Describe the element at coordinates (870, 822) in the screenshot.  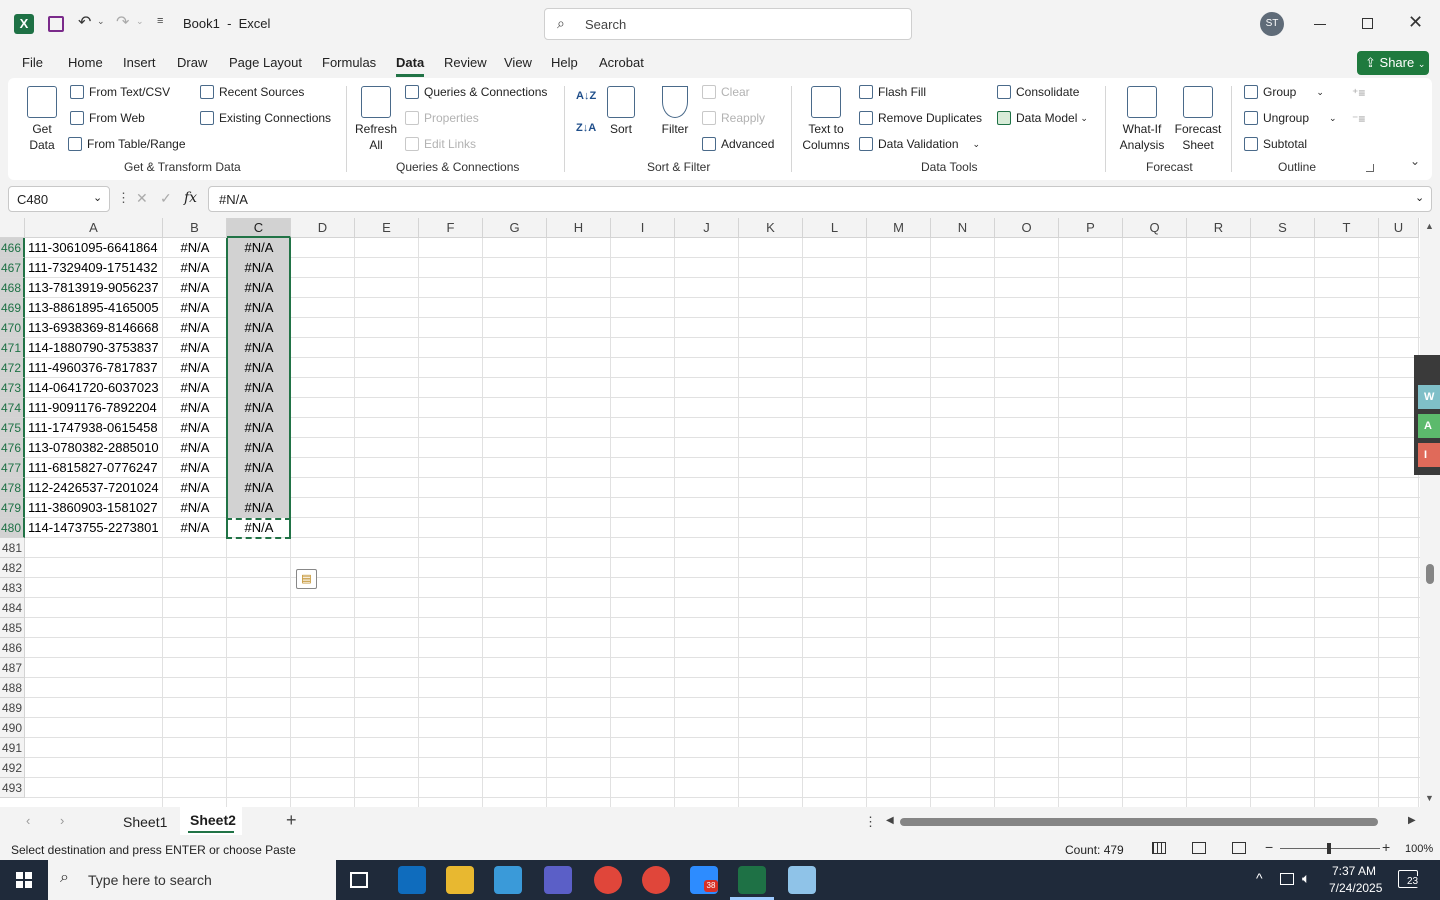
I see `tab-splitter-icon: ⋮` at that location.